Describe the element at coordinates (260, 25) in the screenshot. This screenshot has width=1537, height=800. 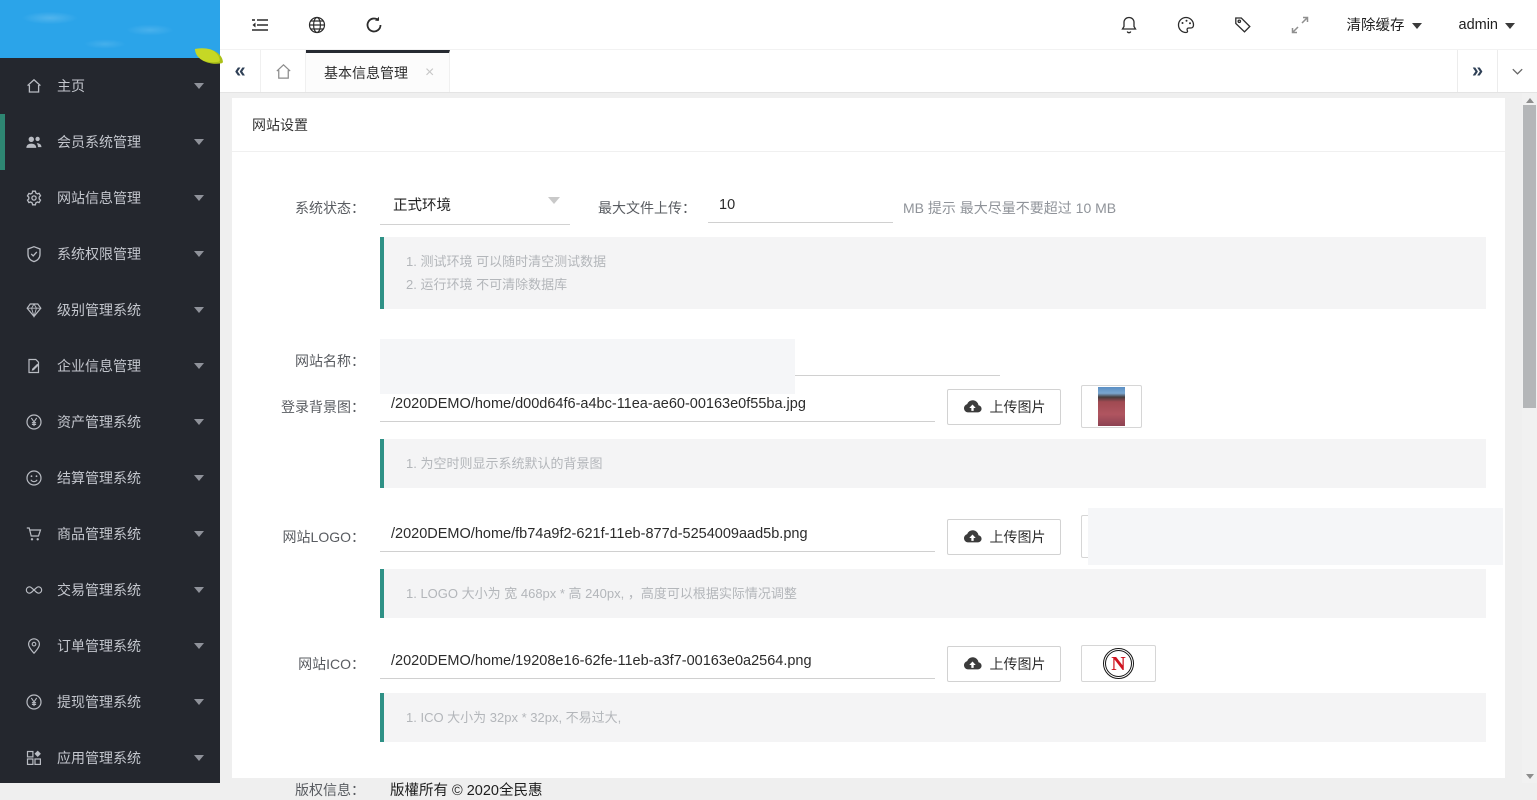
I see `collapse-menu-icon` at that location.